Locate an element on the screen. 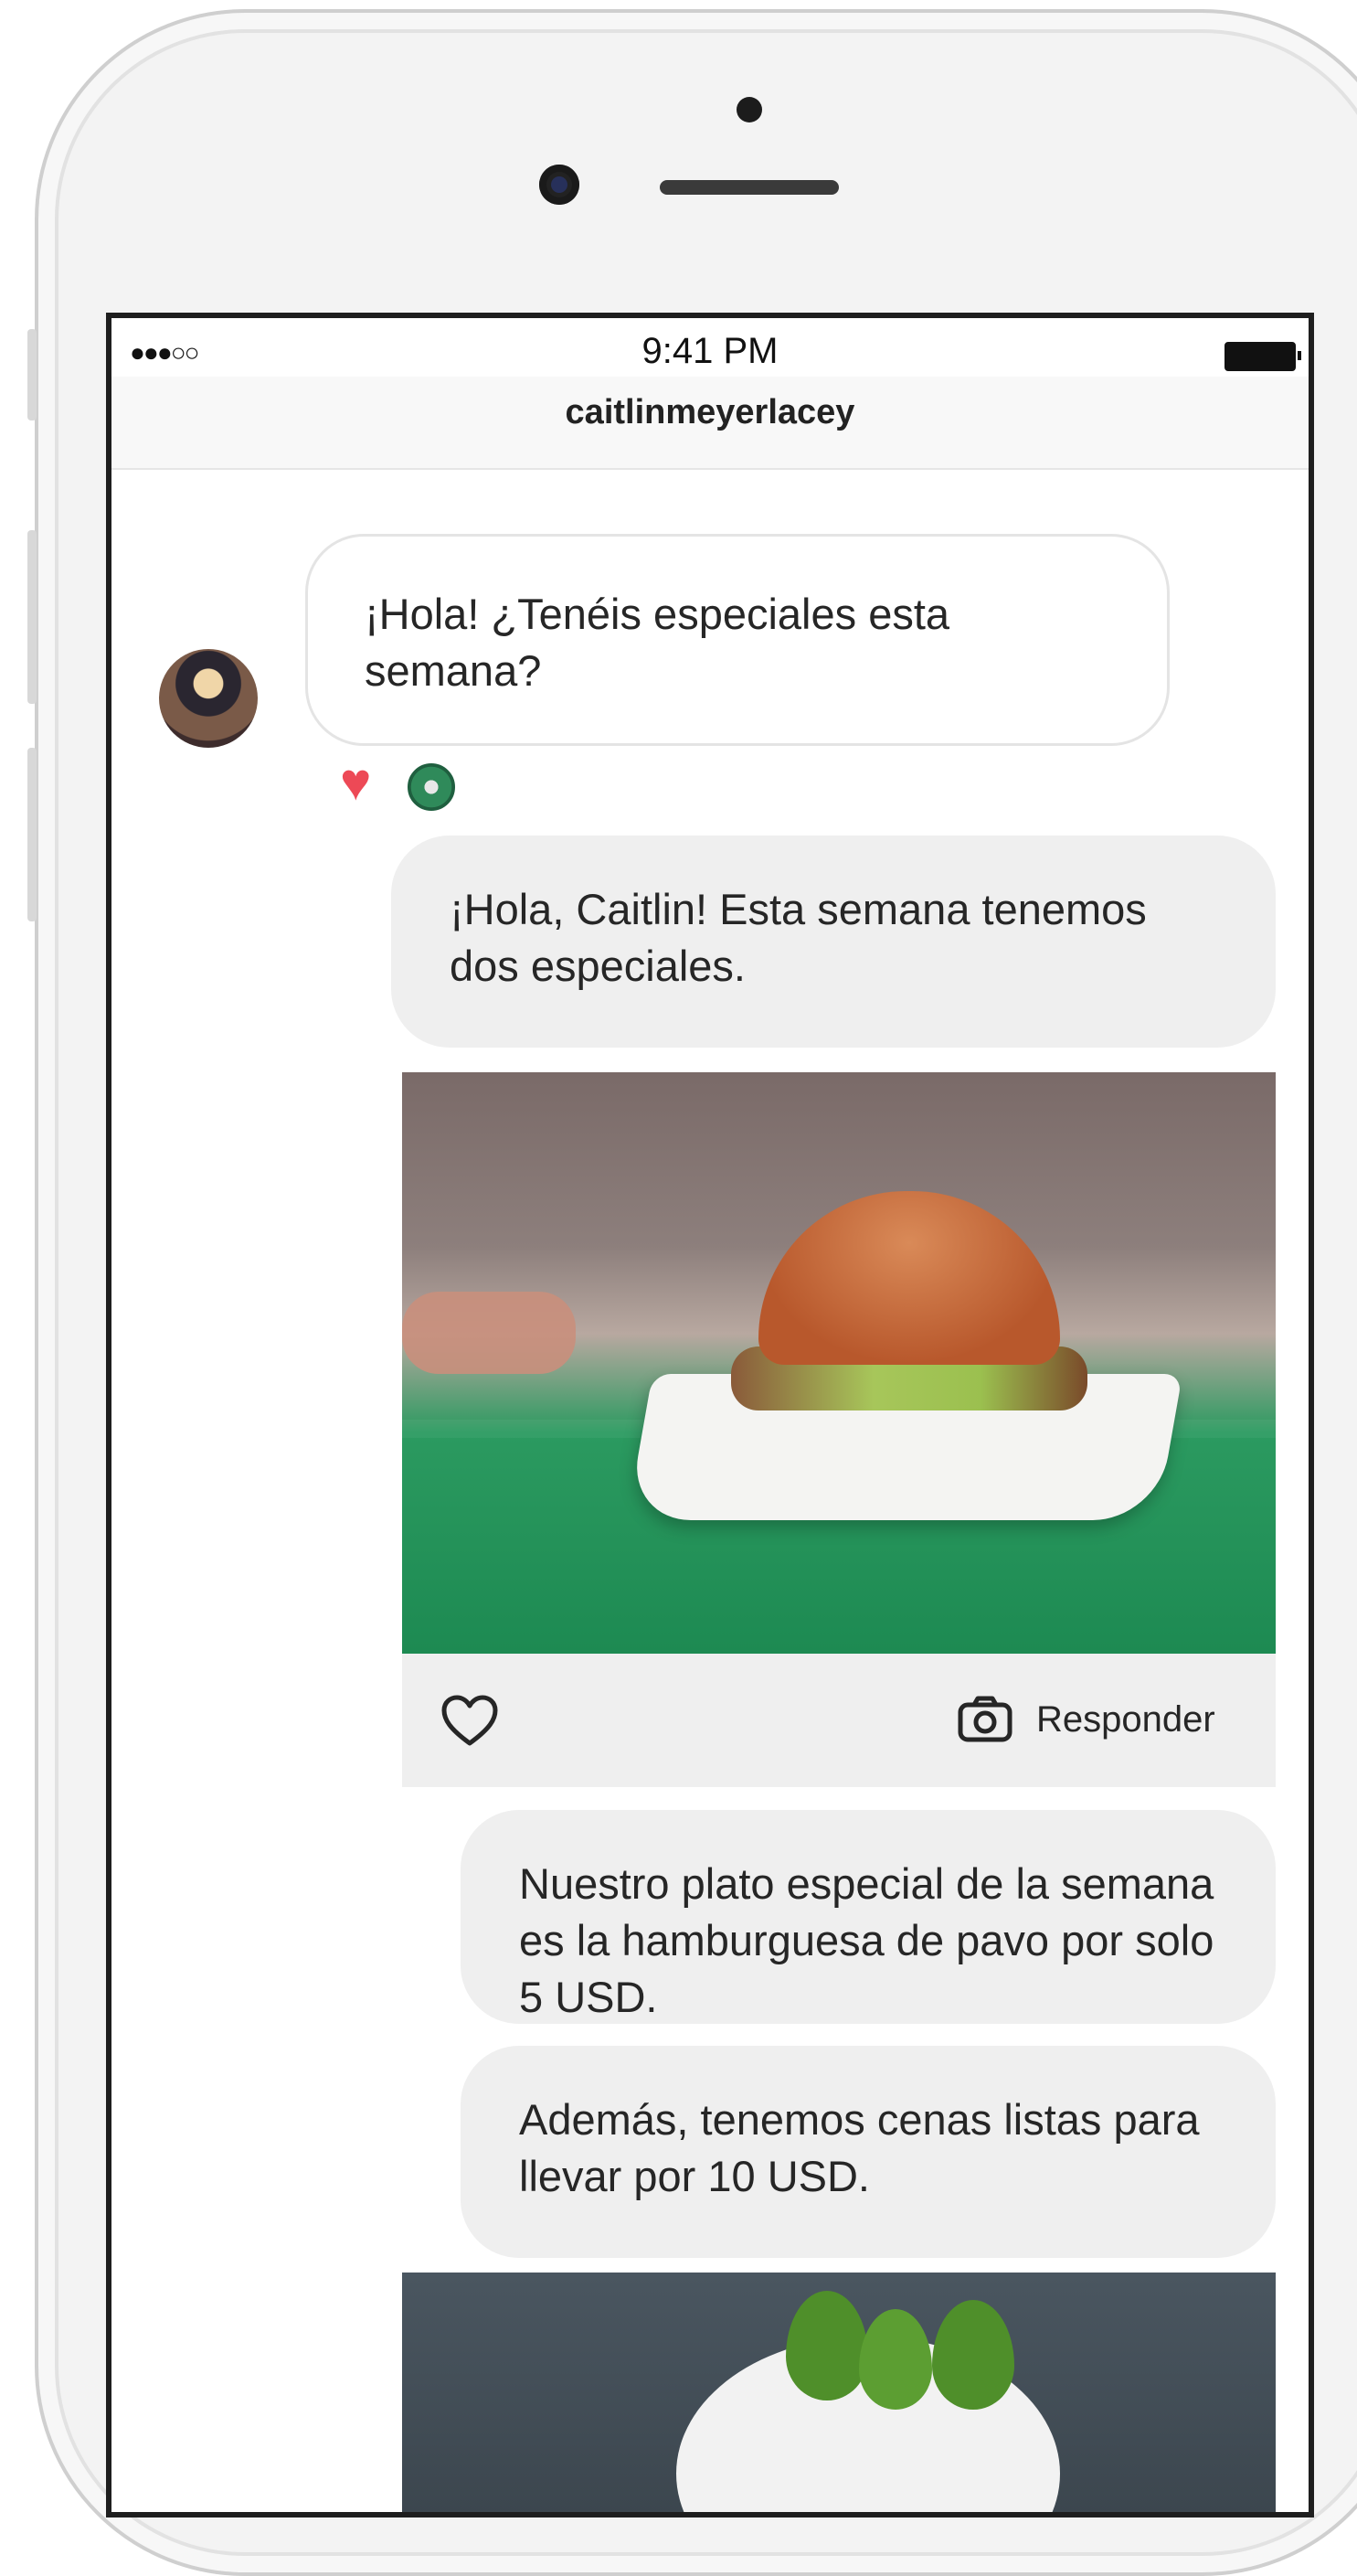 This screenshot has height=2576, width=1357. volume-down-button is located at coordinates (32, 834).